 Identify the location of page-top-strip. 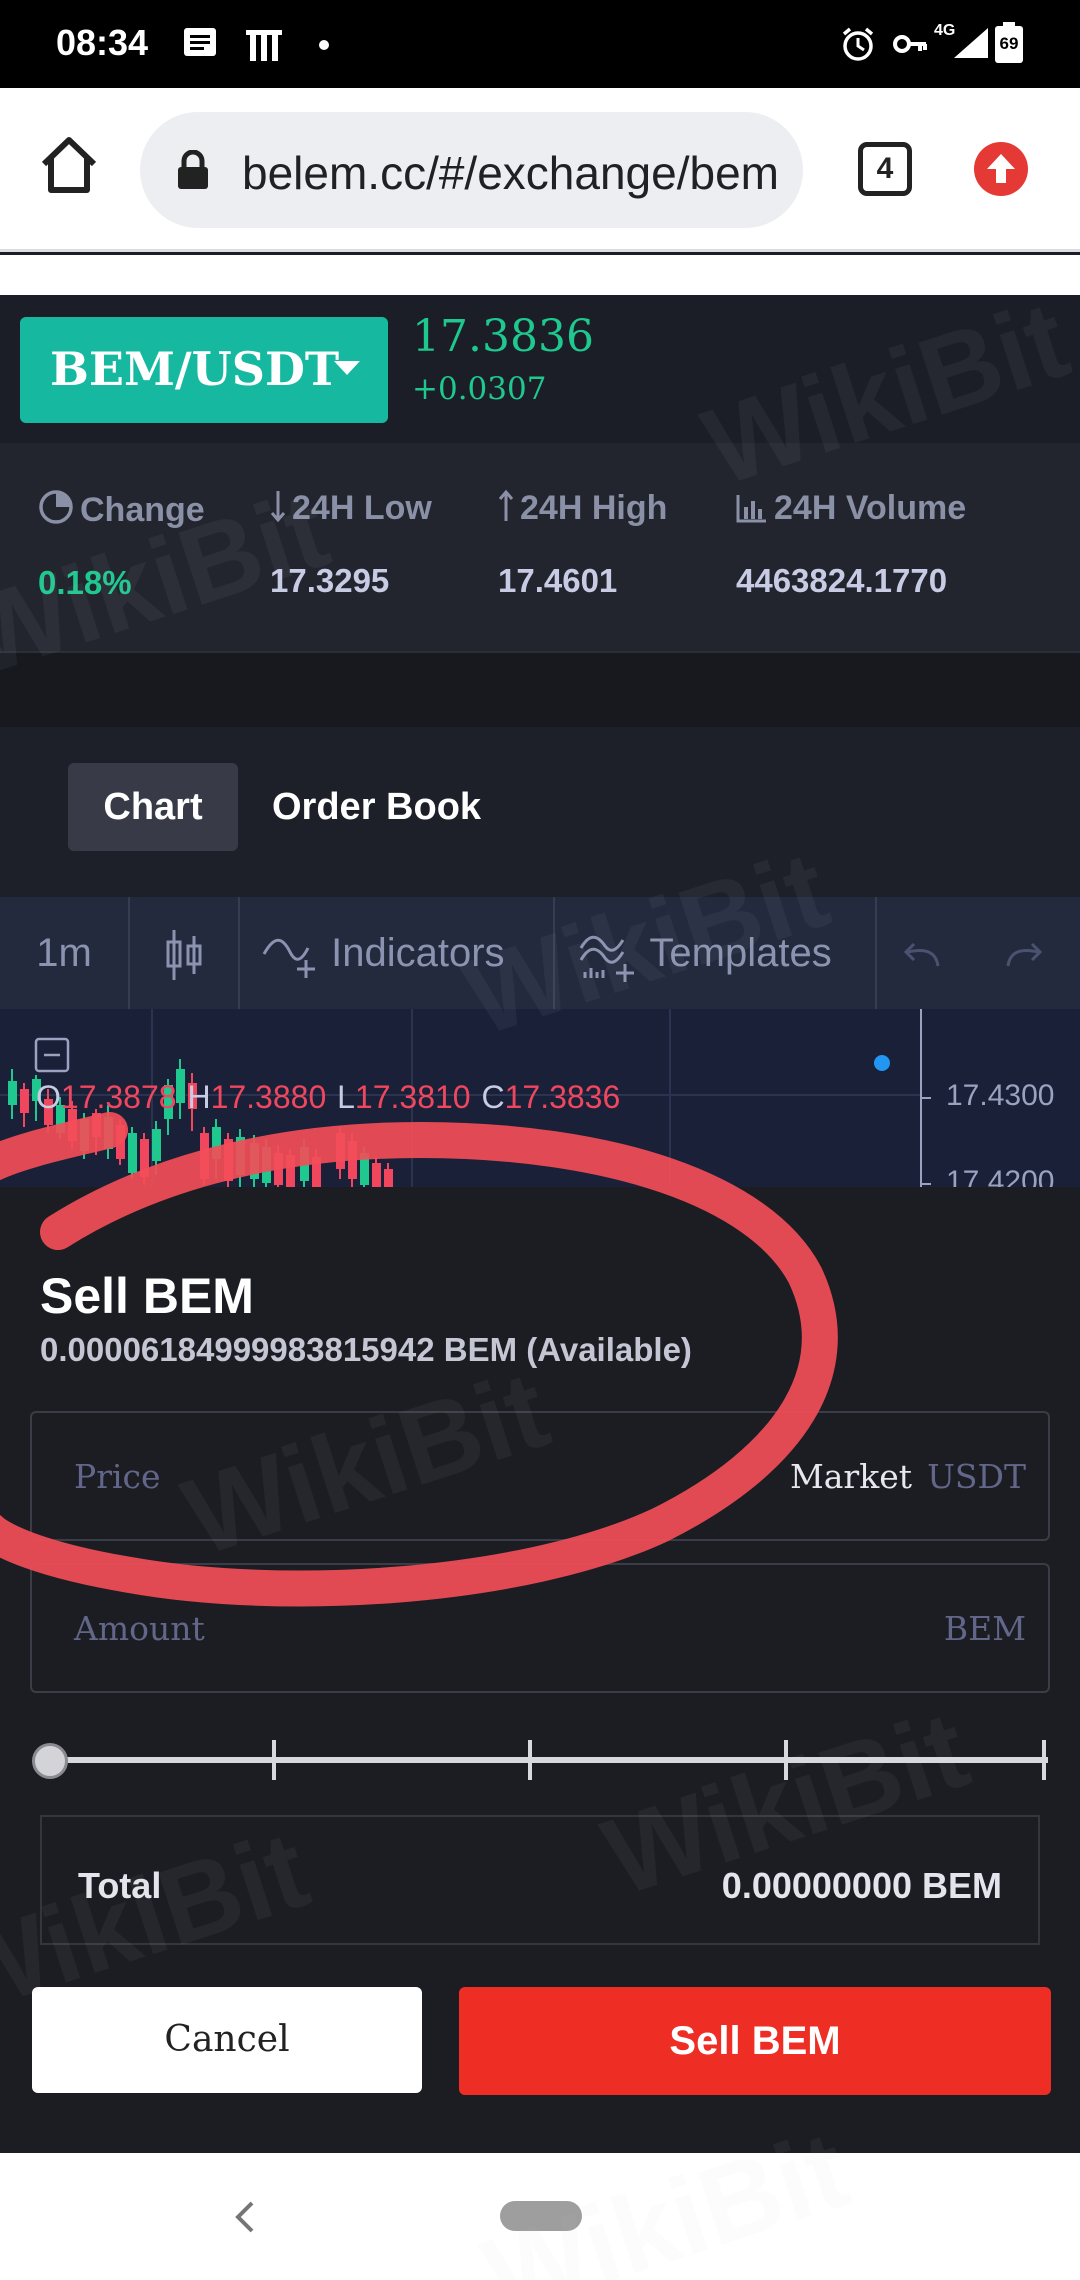
(540, 275).